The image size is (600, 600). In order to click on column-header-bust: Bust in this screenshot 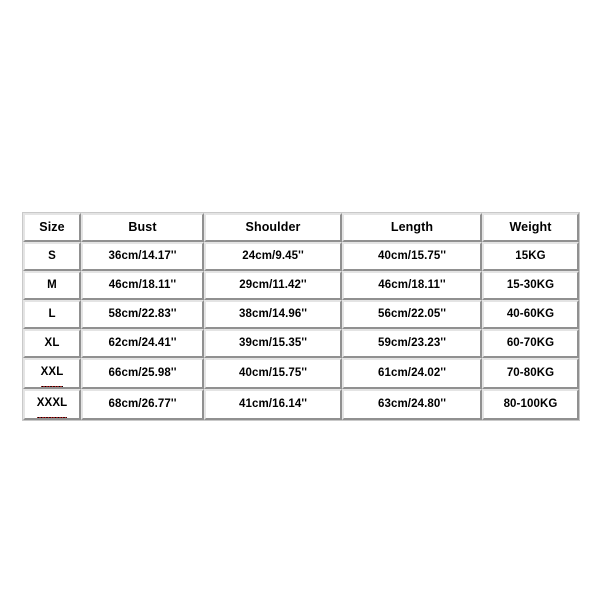, I will do `click(142, 227)`.